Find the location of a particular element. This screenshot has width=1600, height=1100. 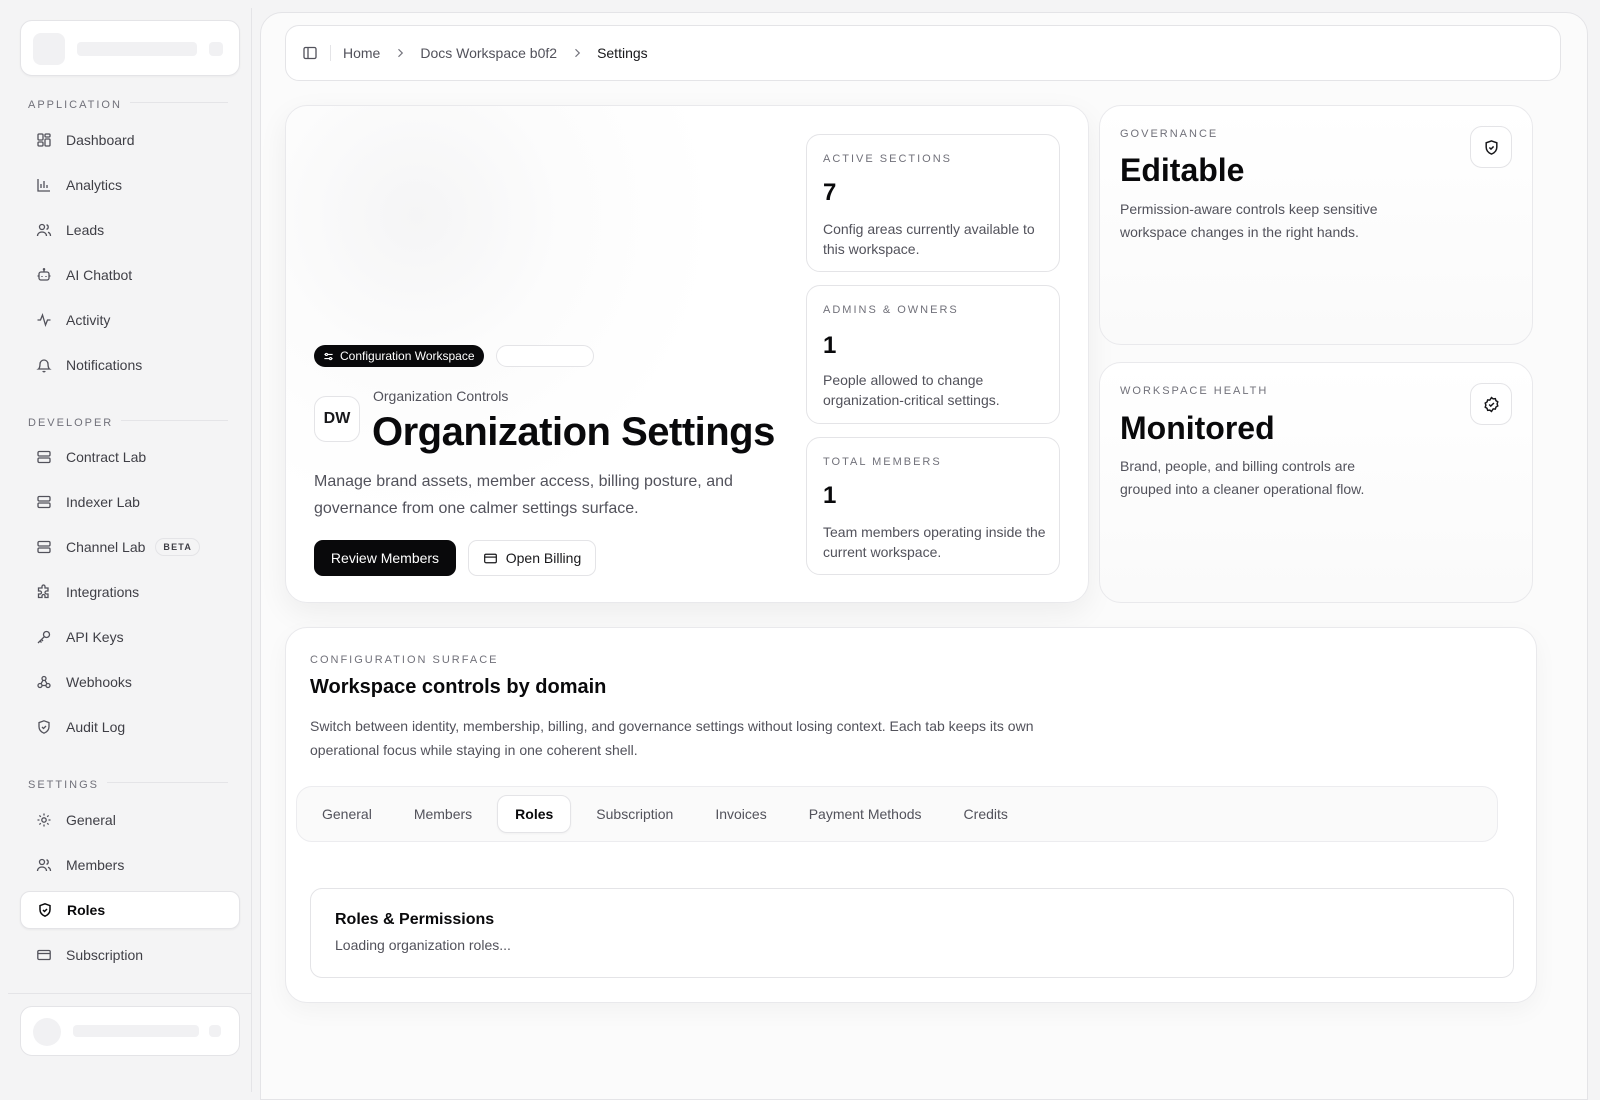

user-menu-chevron-placeholder is located at coordinates (215, 1031).